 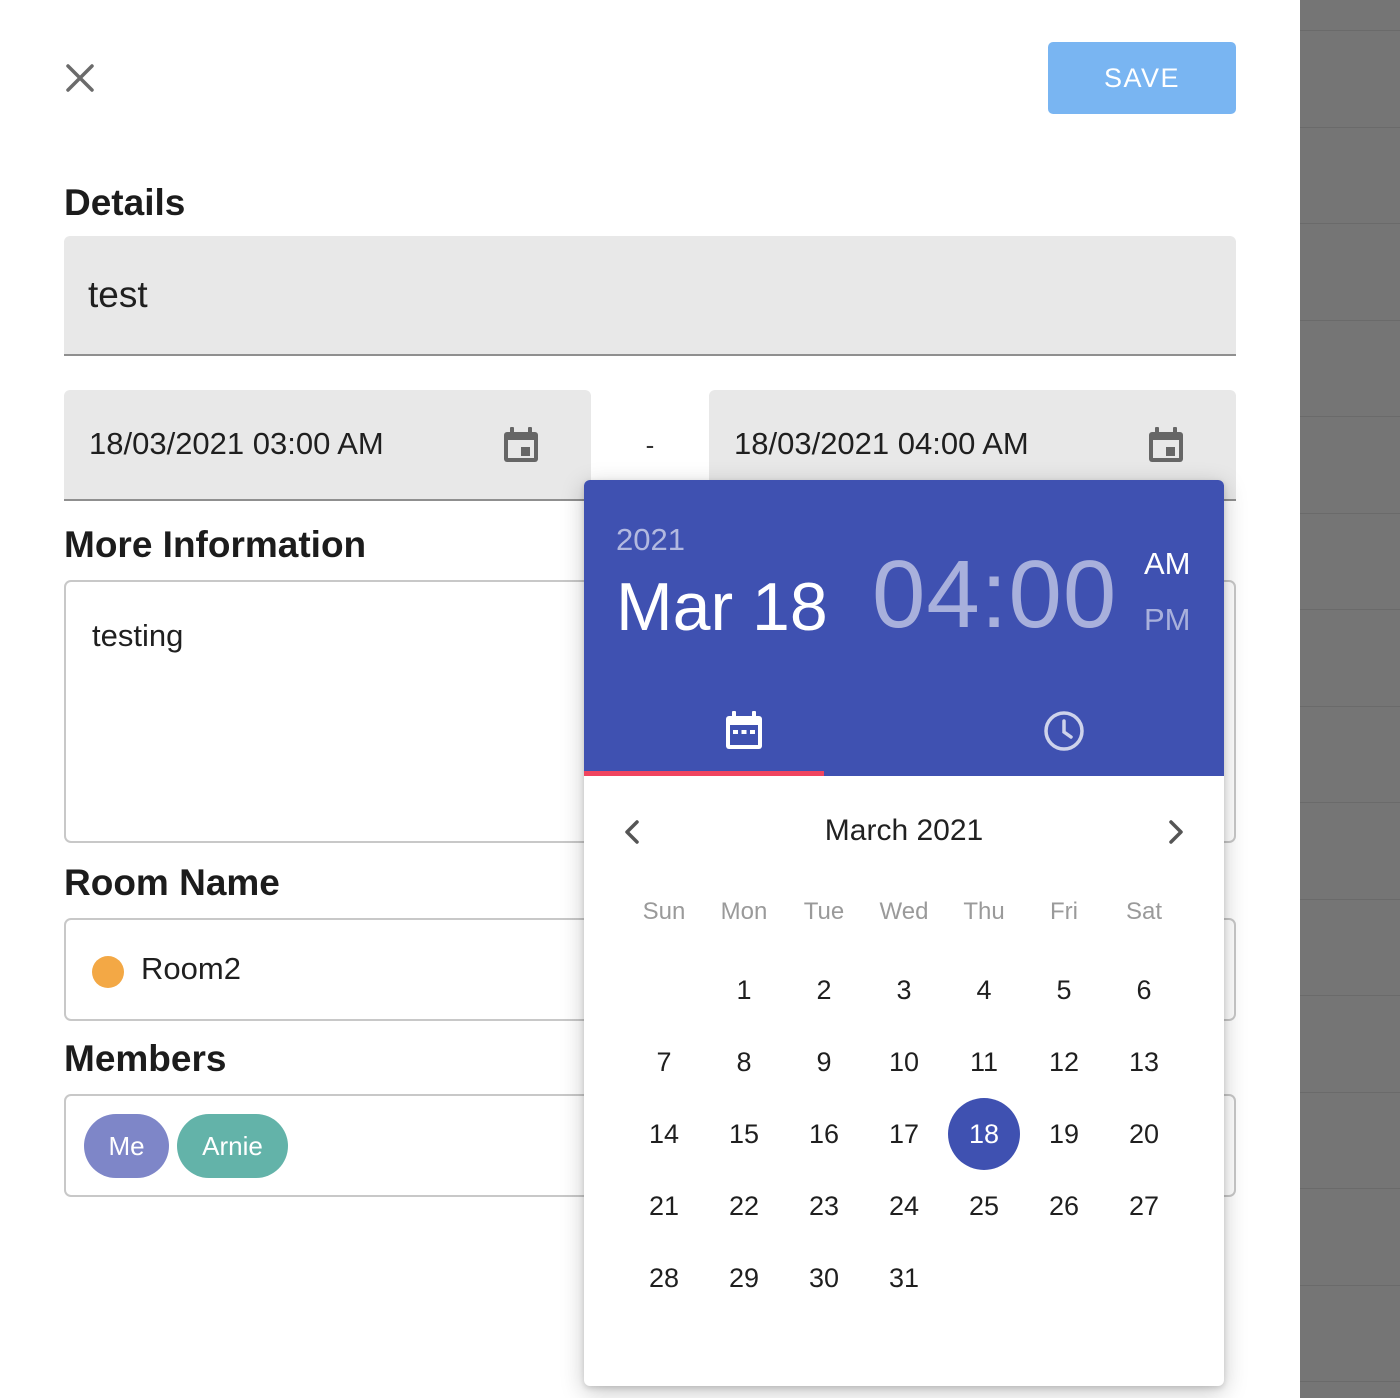 What do you see at coordinates (125, 202) in the screenshot?
I see `details-heading: Details` at bounding box center [125, 202].